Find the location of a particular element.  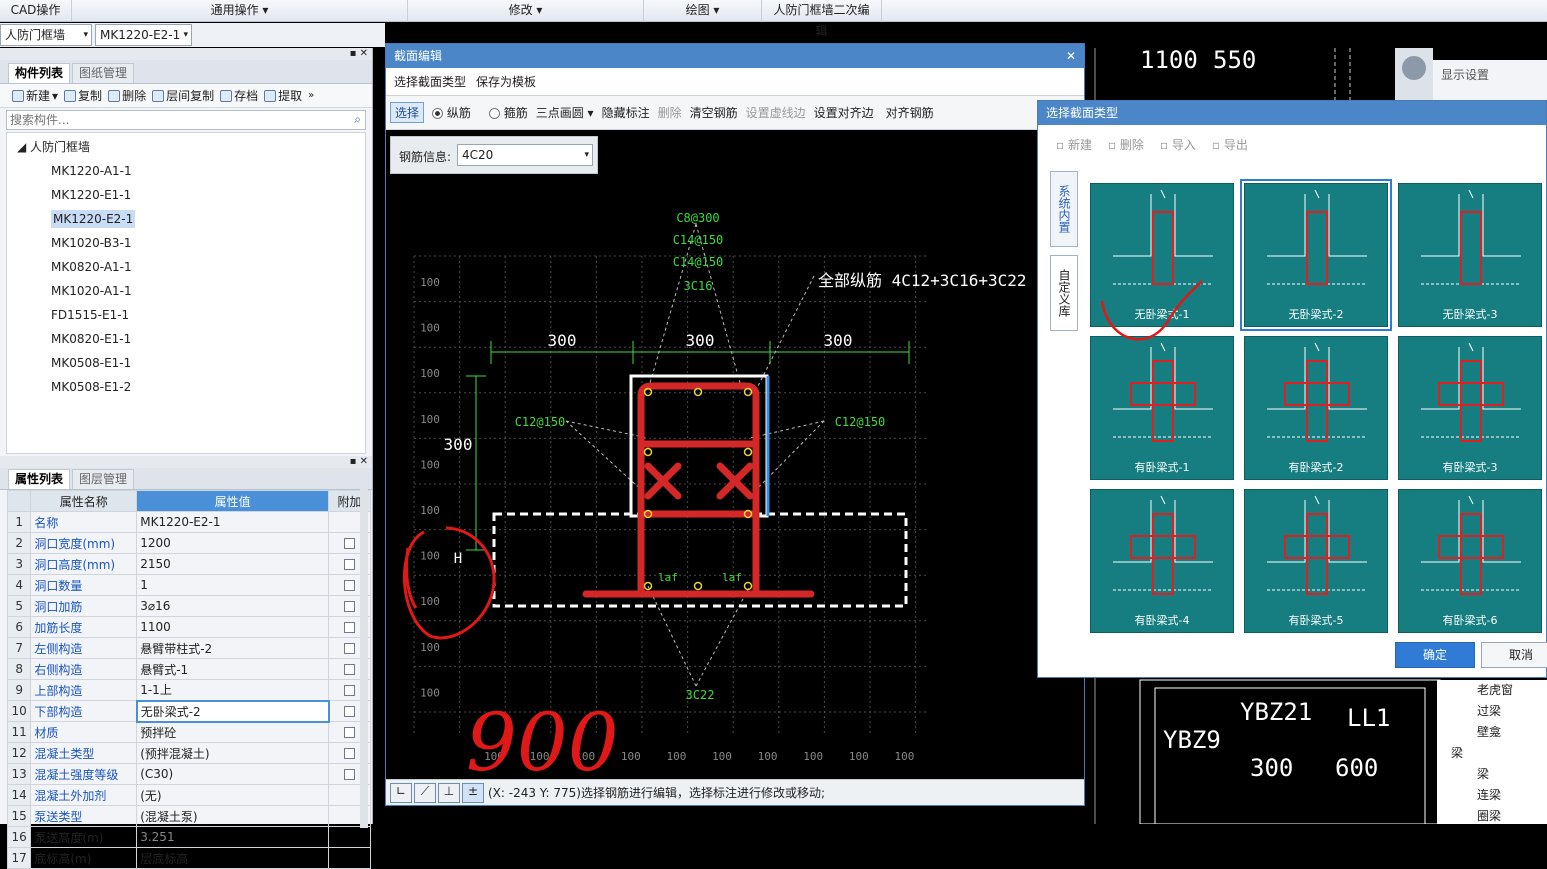

dim-300-v: 300 is located at coordinates (458, 444).